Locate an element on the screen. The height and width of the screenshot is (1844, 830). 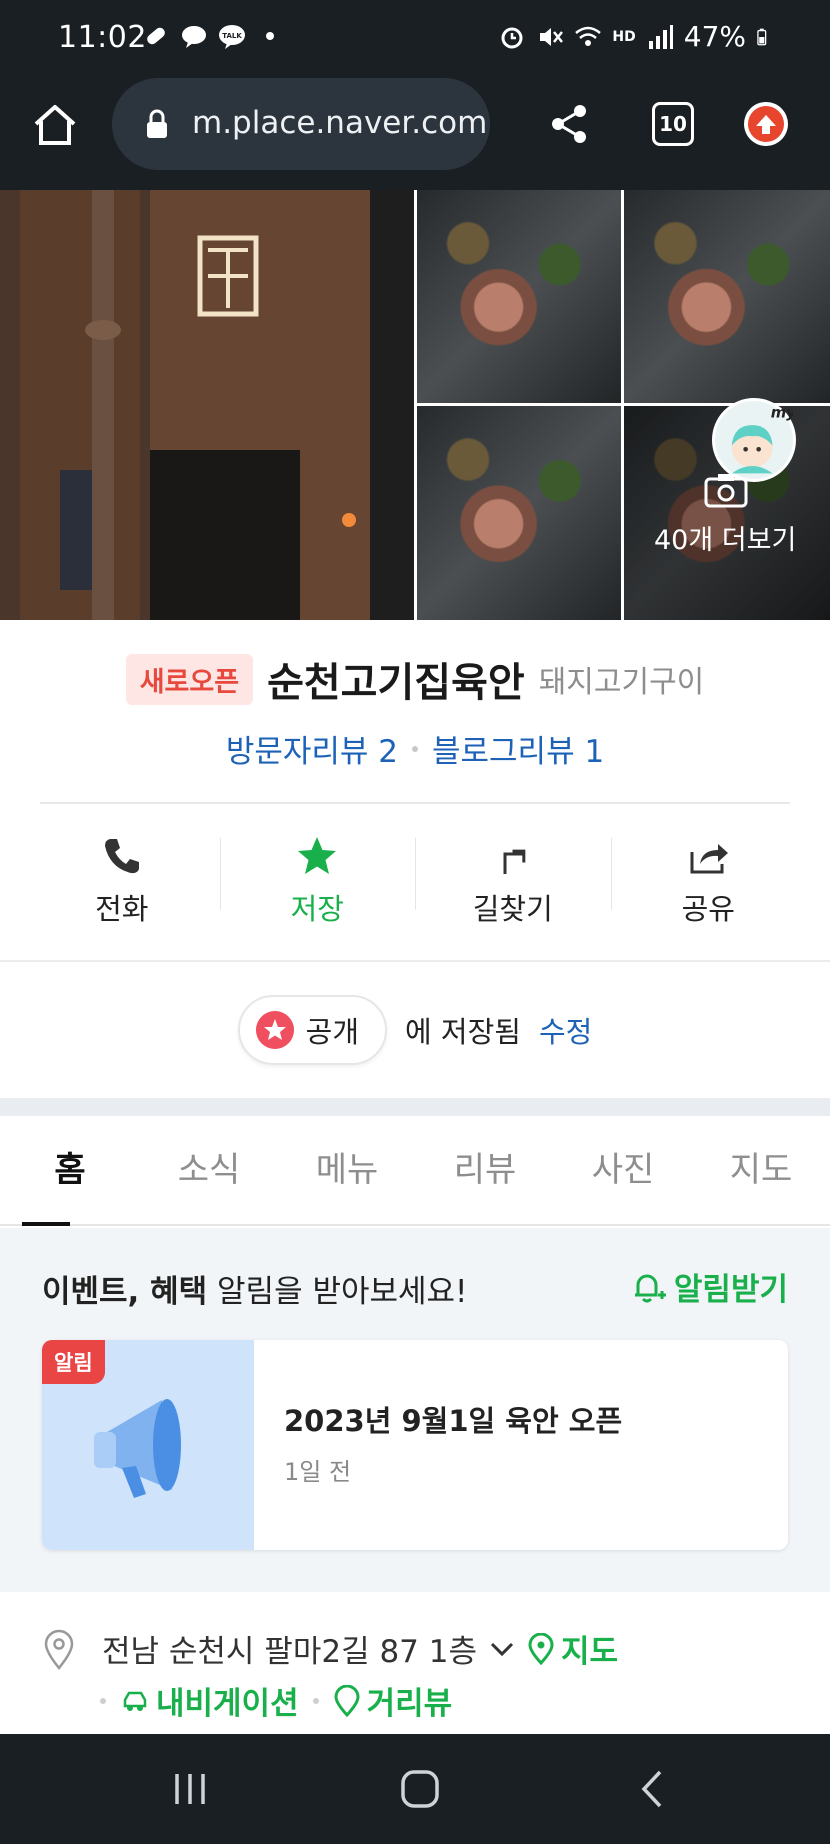
signal-icon is located at coordinates (660, 36).